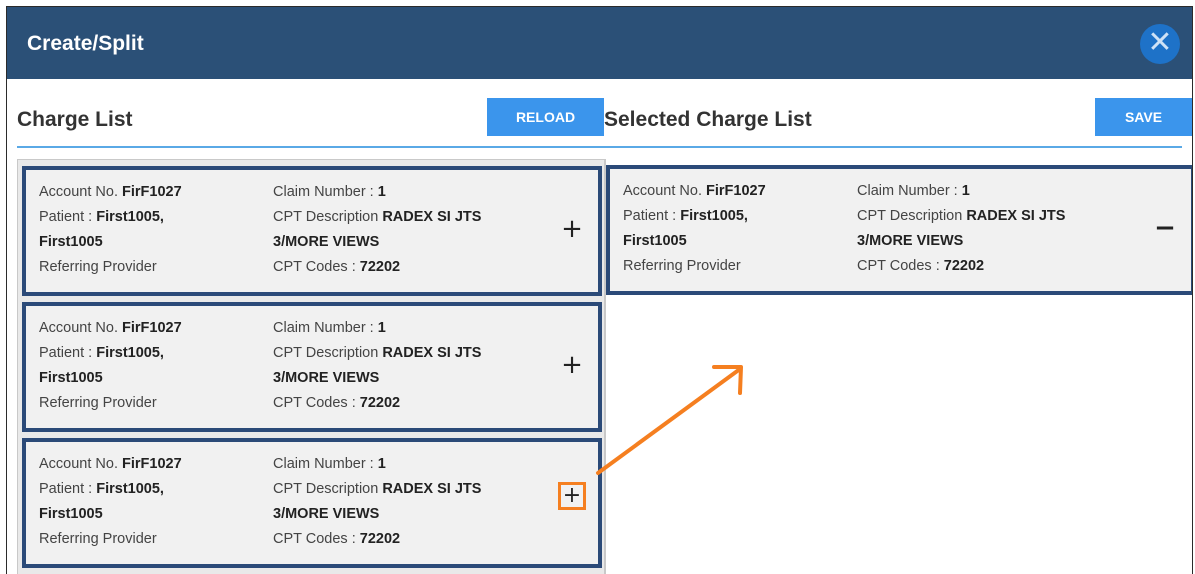  What do you see at coordinates (599, 43) in the screenshot?
I see `dialog-header: Create/Split ✕` at bounding box center [599, 43].